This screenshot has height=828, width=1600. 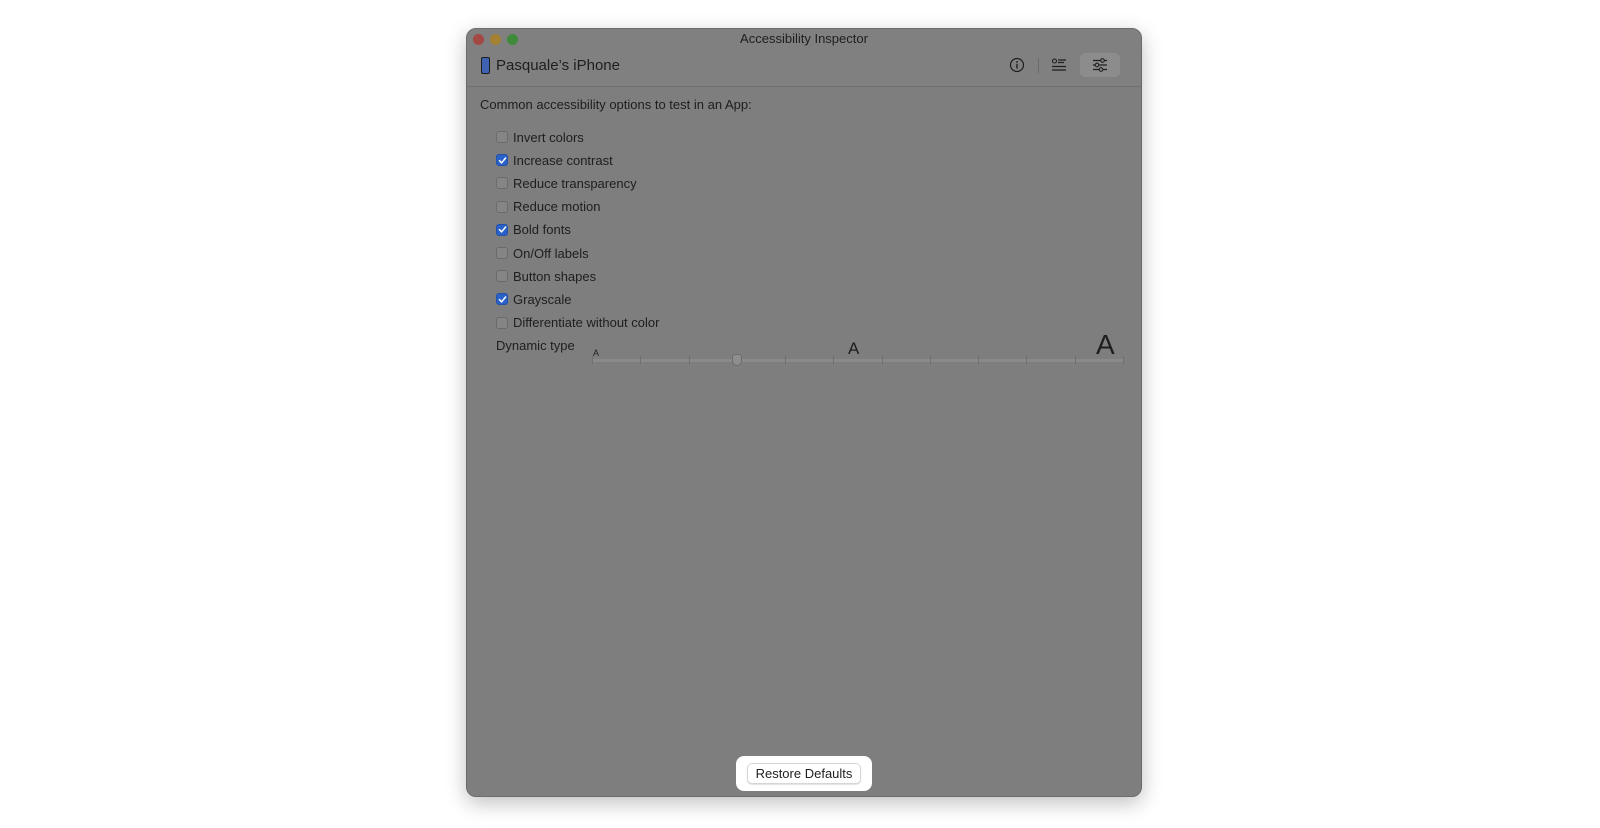 I want to click on slider-track, so click(x=858, y=360).